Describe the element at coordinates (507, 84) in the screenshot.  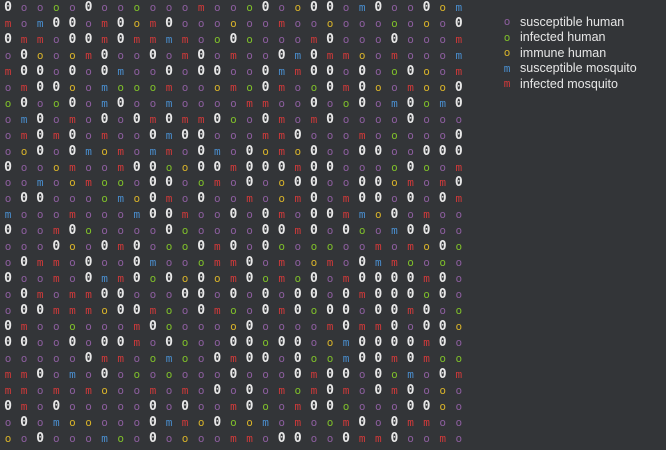
I see `infected-mosquito-icon: m` at that location.